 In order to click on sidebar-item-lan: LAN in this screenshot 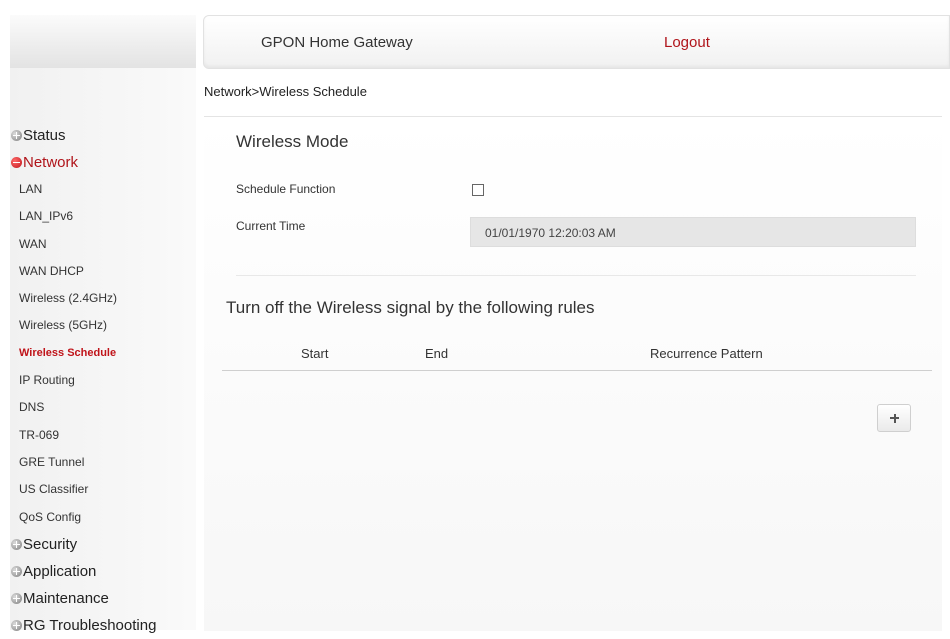, I will do `click(103, 189)`.